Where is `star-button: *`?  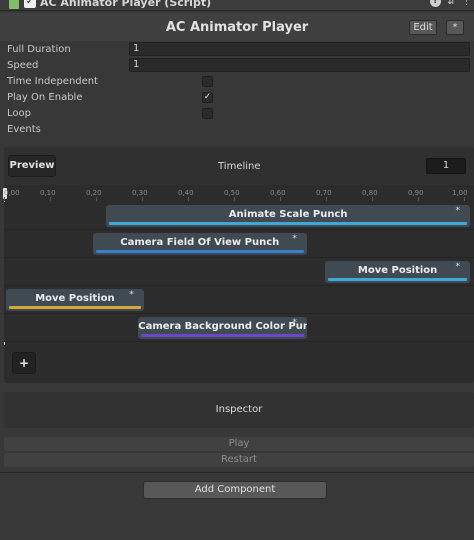
star-button: * is located at coordinates (455, 27).